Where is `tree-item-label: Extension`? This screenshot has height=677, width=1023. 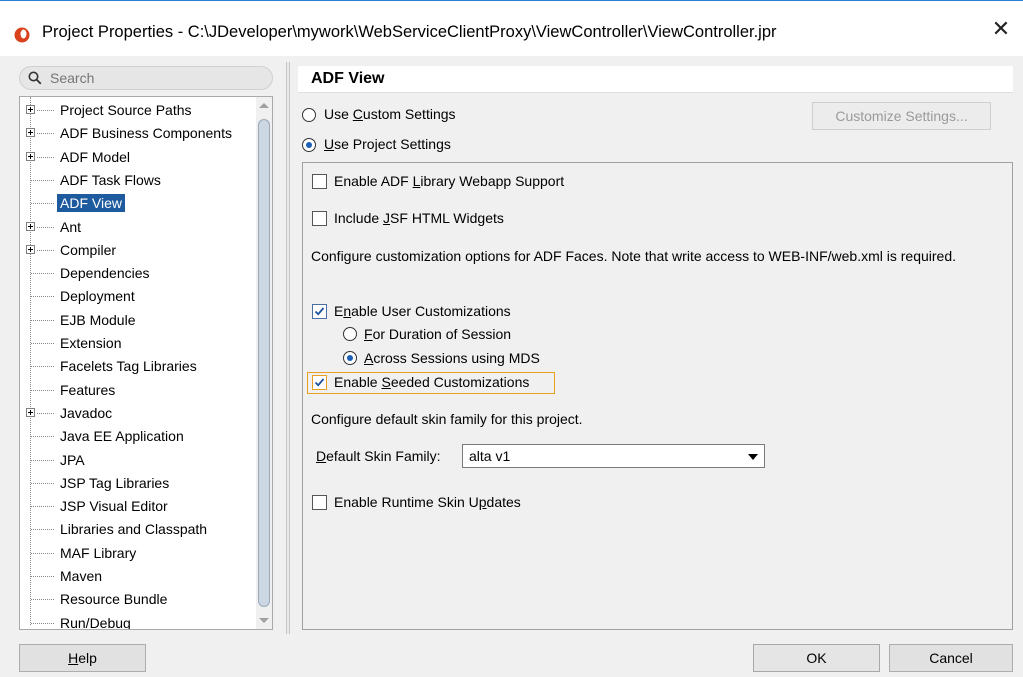
tree-item-label: Extension is located at coordinates (91, 343).